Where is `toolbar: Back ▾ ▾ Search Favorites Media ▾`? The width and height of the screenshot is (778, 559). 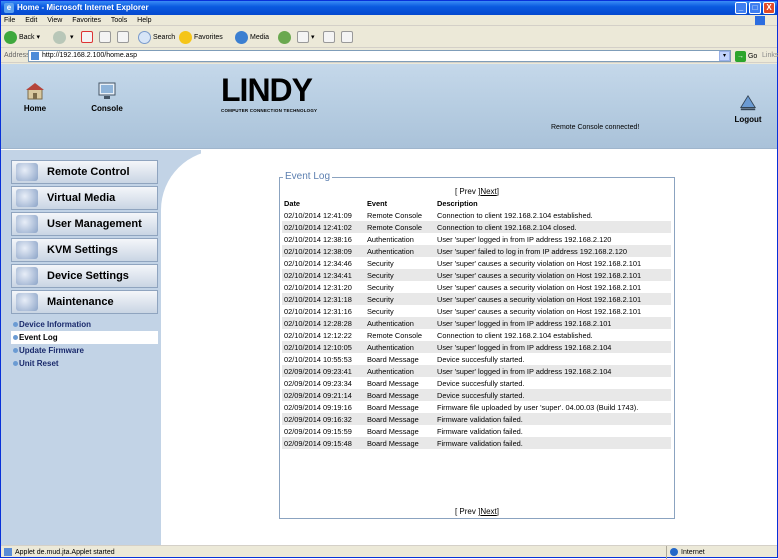
toolbar: Back ▾ ▾ Search Favorites Media ▾ is located at coordinates (389, 37).